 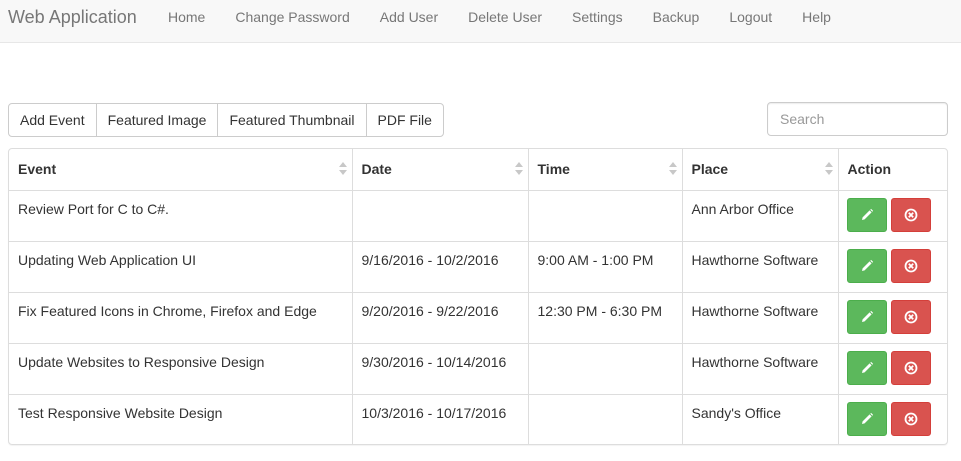 What do you see at coordinates (409, 21) in the screenshot?
I see `nav-add-user: Add User` at bounding box center [409, 21].